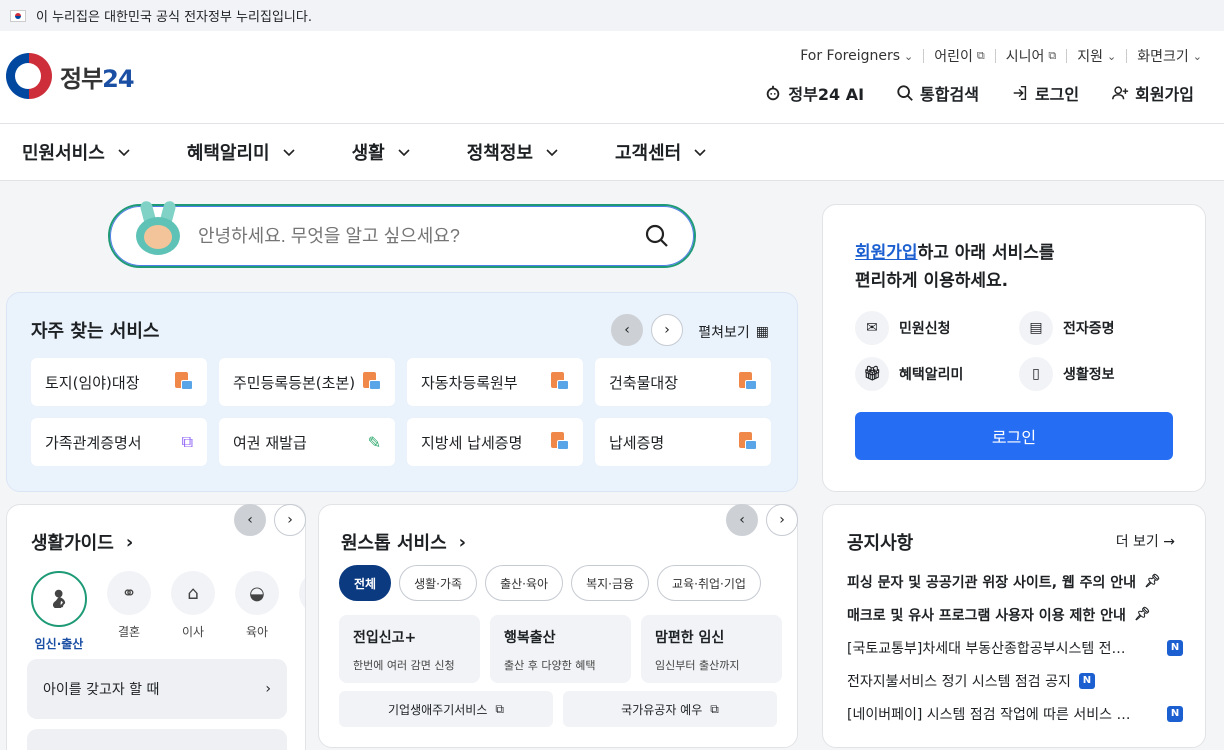  What do you see at coordinates (1036, 374) in the screenshot?
I see `bookmark-icon: ▯` at bounding box center [1036, 374].